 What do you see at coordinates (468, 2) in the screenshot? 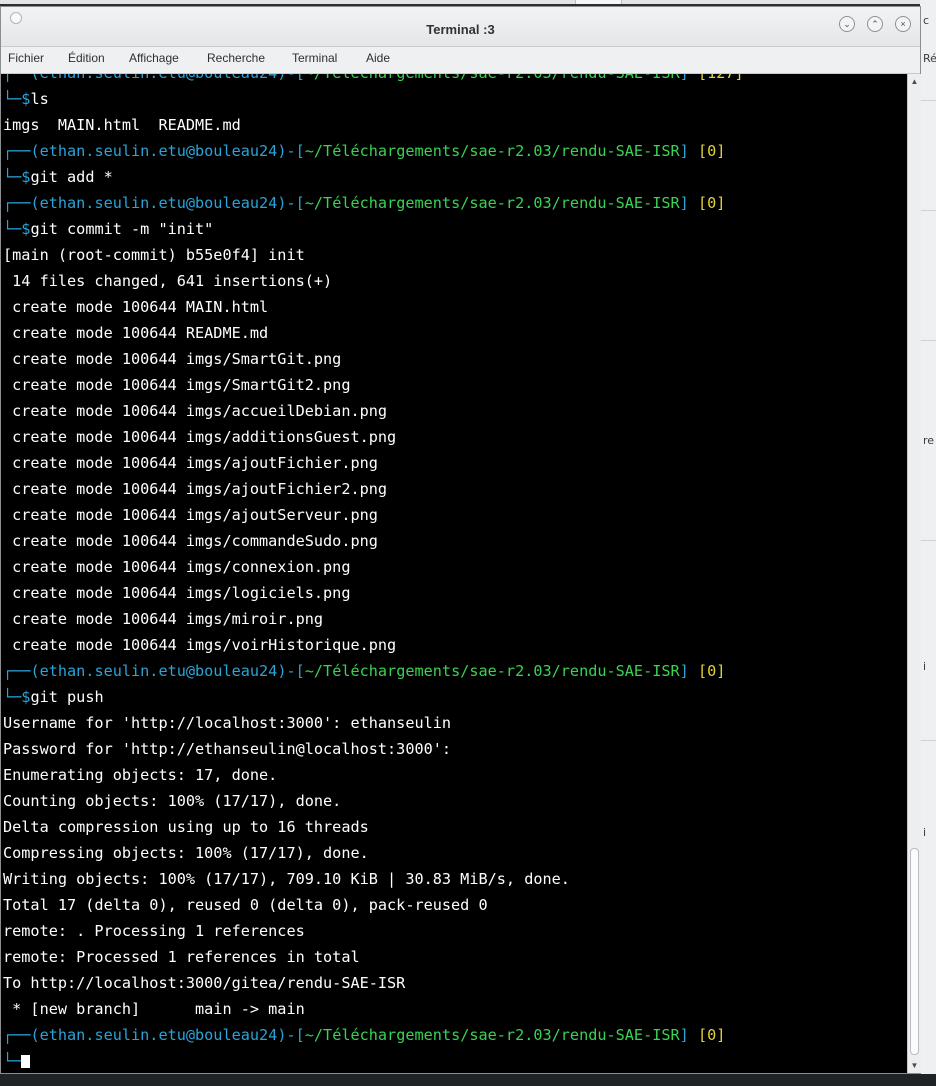
I see `desktop-top-strip` at bounding box center [468, 2].